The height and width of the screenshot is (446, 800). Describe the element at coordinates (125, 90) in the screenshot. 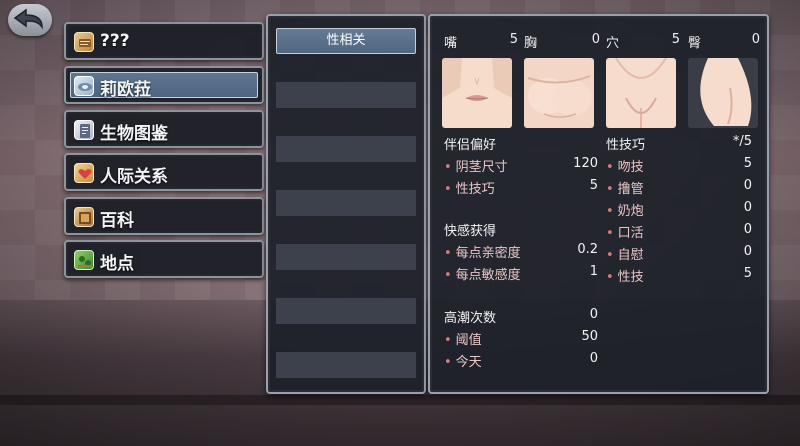

I see `menu-item-label: 莉欧菈` at that location.